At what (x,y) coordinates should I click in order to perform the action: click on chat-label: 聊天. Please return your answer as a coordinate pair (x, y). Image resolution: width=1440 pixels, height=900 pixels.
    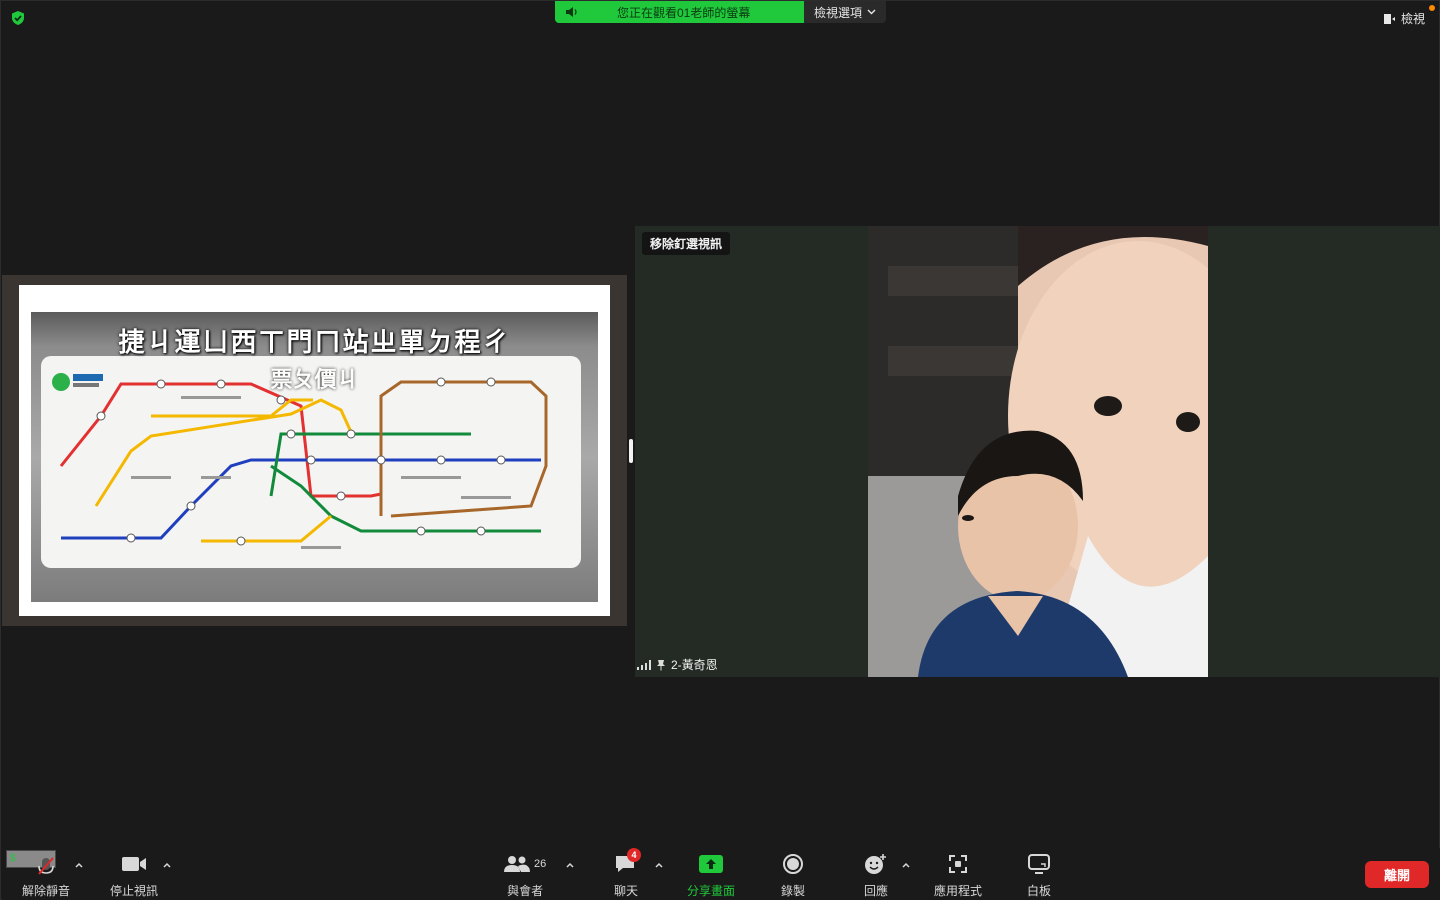
    Looking at the image, I should click on (626, 891).